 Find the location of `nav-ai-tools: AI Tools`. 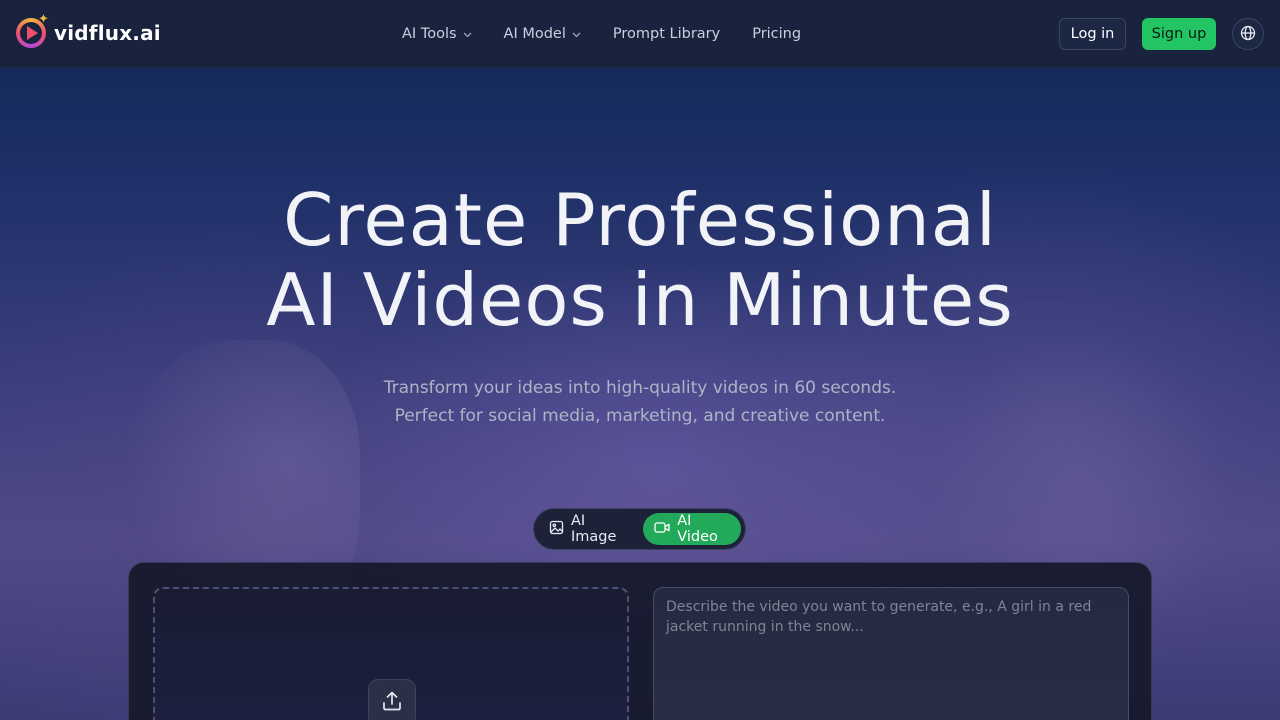

nav-ai-tools: AI Tools is located at coordinates (437, 34).